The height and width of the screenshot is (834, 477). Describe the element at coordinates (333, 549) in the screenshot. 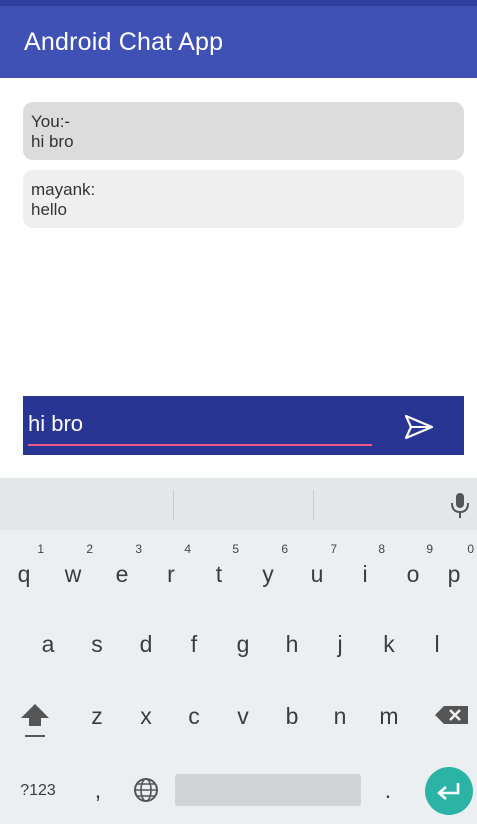

I see `key-hint: 7` at that location.